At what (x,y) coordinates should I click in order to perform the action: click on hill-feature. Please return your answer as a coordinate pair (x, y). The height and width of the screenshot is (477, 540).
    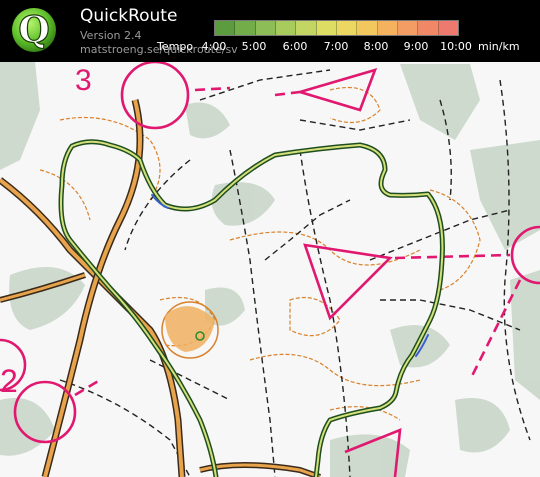
    Looking at the image, I should click on (190, 330).